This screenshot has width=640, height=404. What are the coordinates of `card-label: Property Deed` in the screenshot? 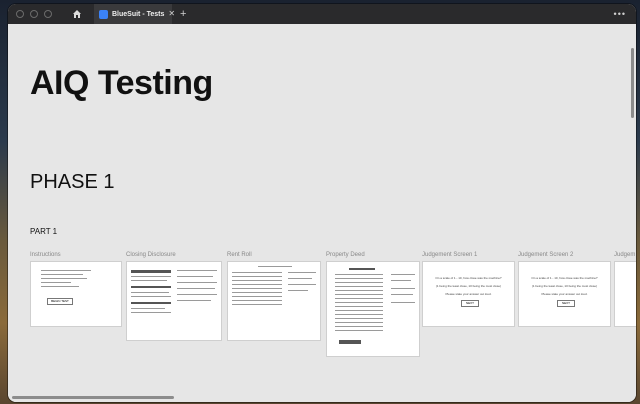 It's located at (345, 255).